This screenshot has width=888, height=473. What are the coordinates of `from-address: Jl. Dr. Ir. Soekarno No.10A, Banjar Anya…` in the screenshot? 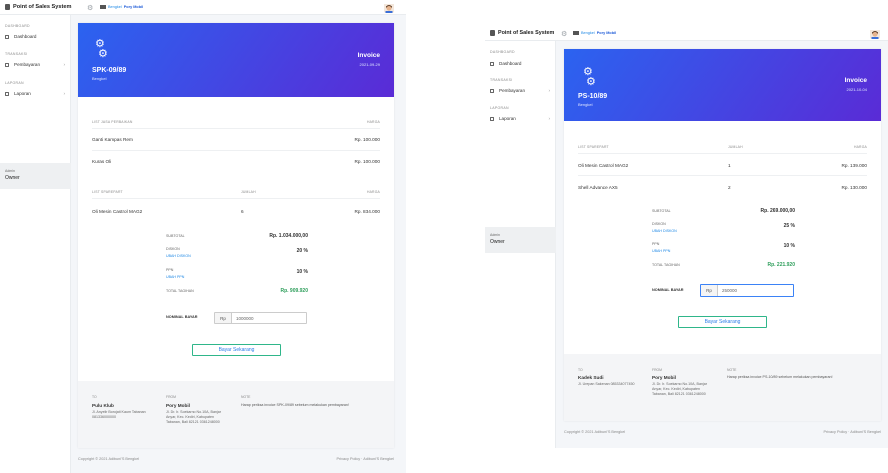 It's located at (679, 389).